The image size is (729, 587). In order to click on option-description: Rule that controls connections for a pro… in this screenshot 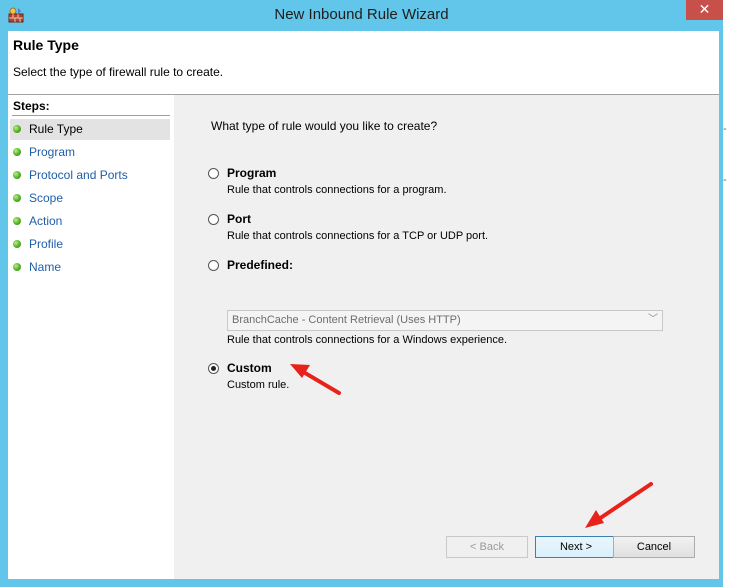, I will do `click(337, 190)`.